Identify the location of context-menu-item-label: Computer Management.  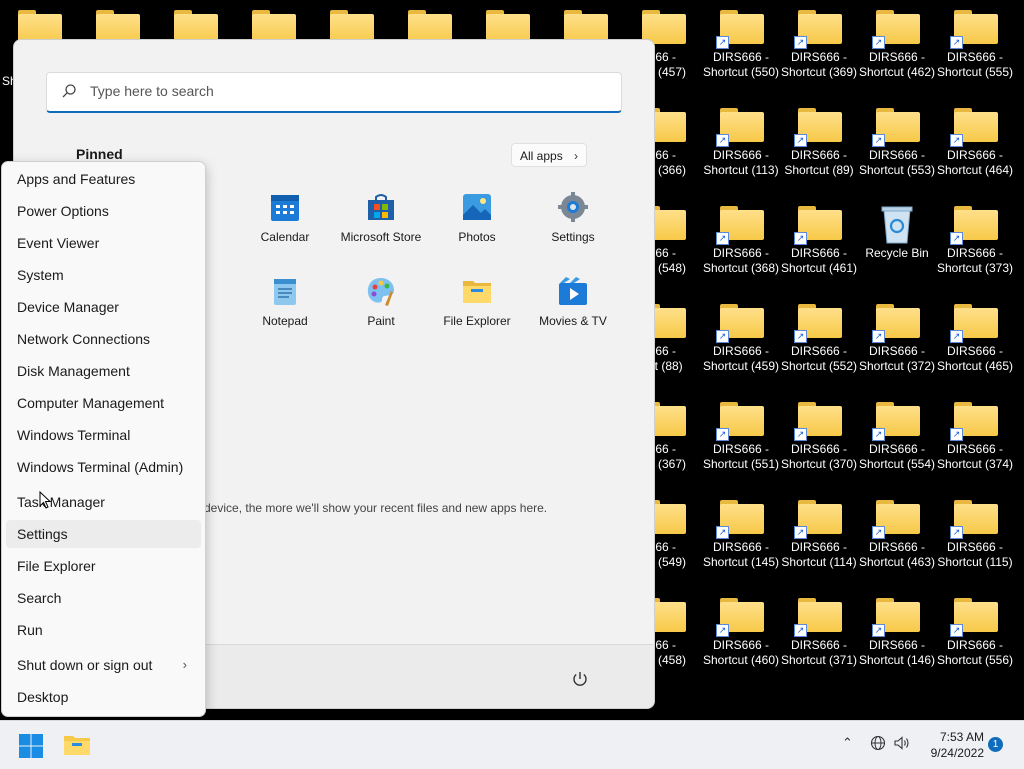
(91, 403).